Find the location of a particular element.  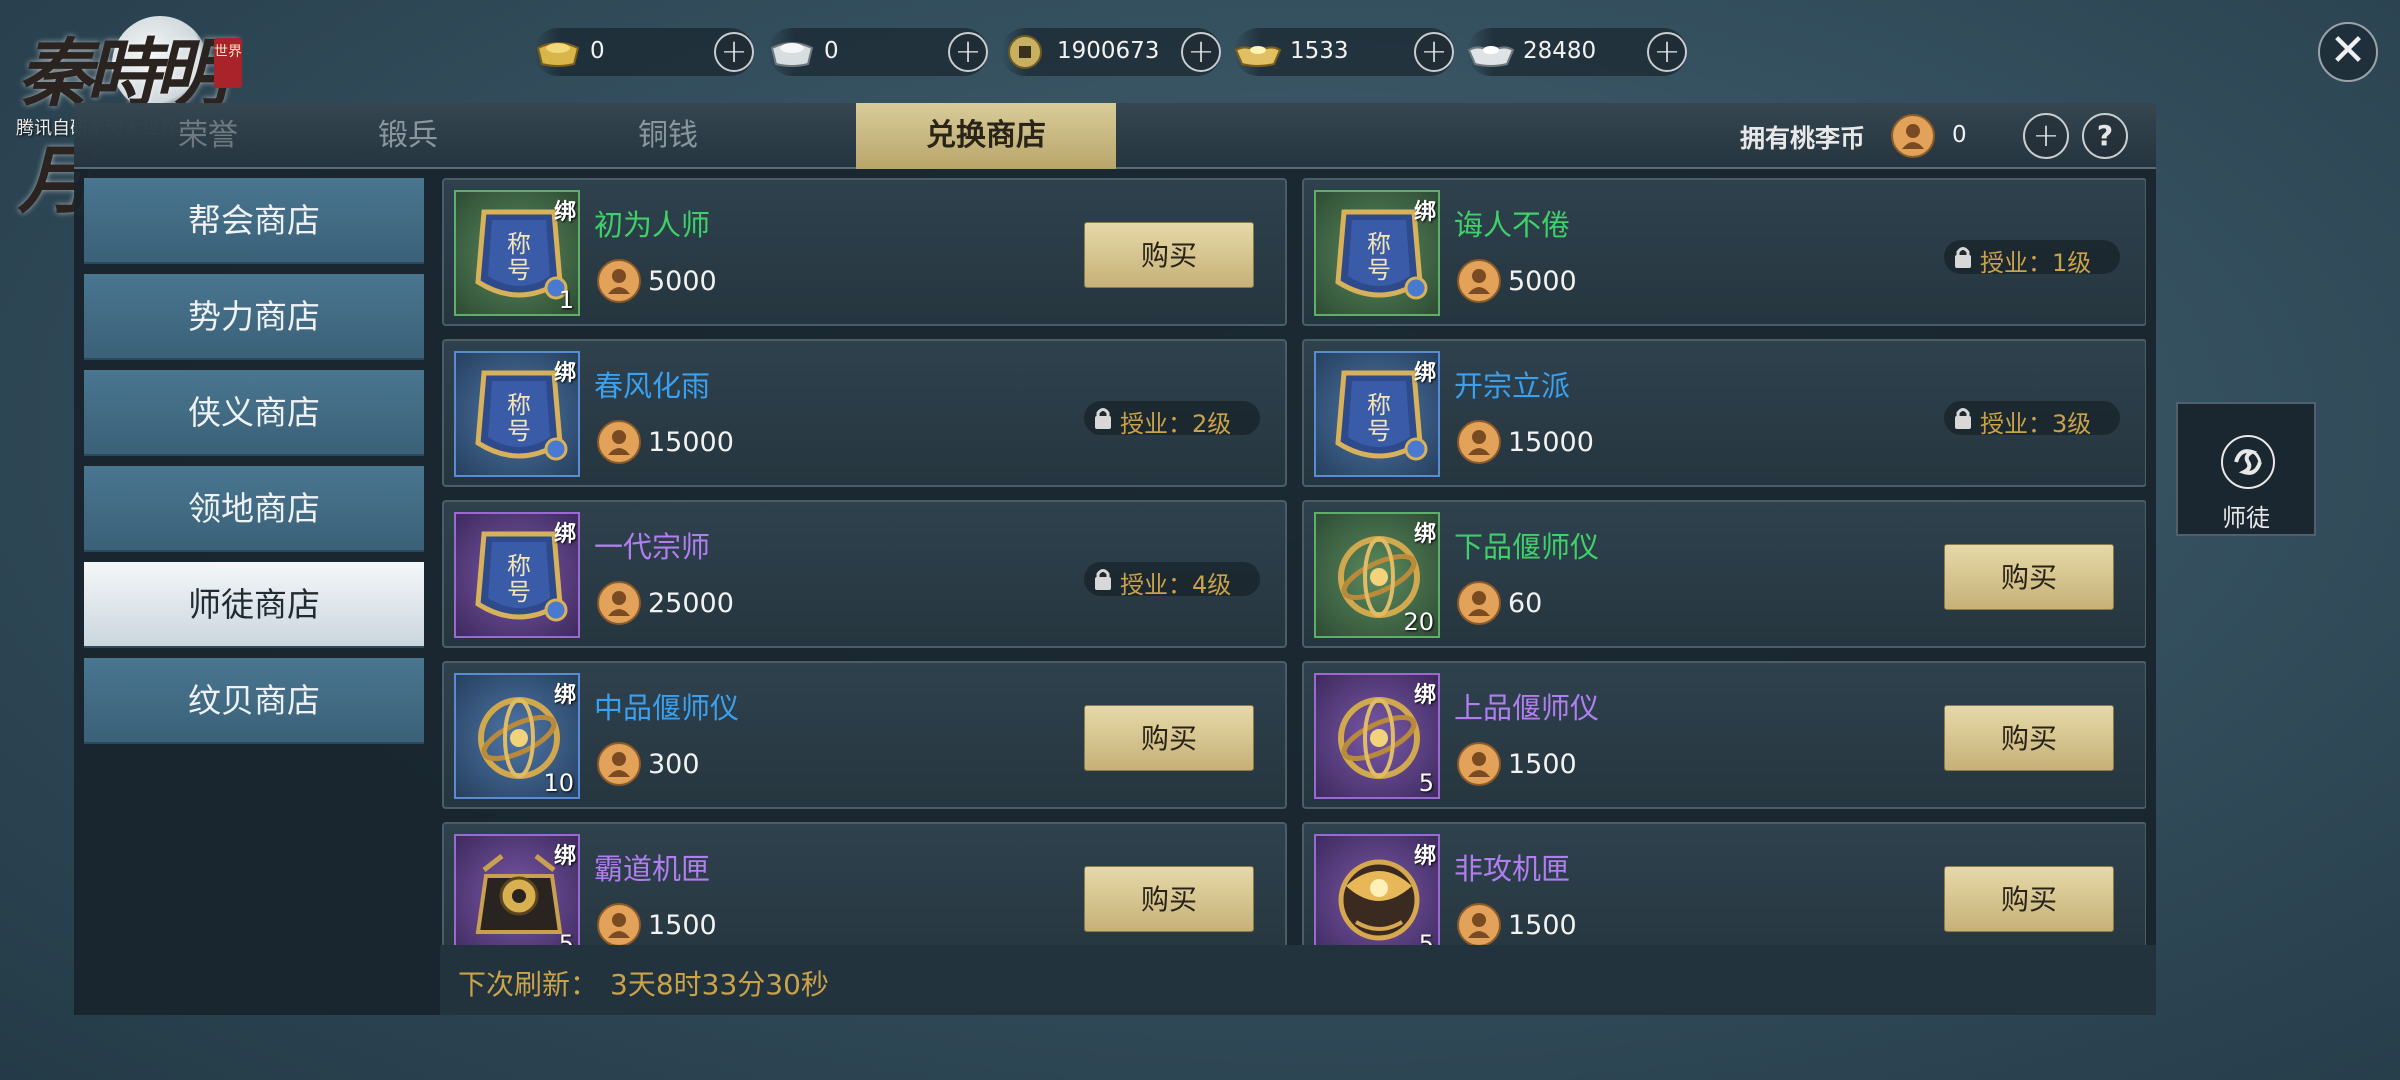

shop-item-card: 称号 绑春风化雨 15000 授业：2级 is located at coordinates (864, 413).